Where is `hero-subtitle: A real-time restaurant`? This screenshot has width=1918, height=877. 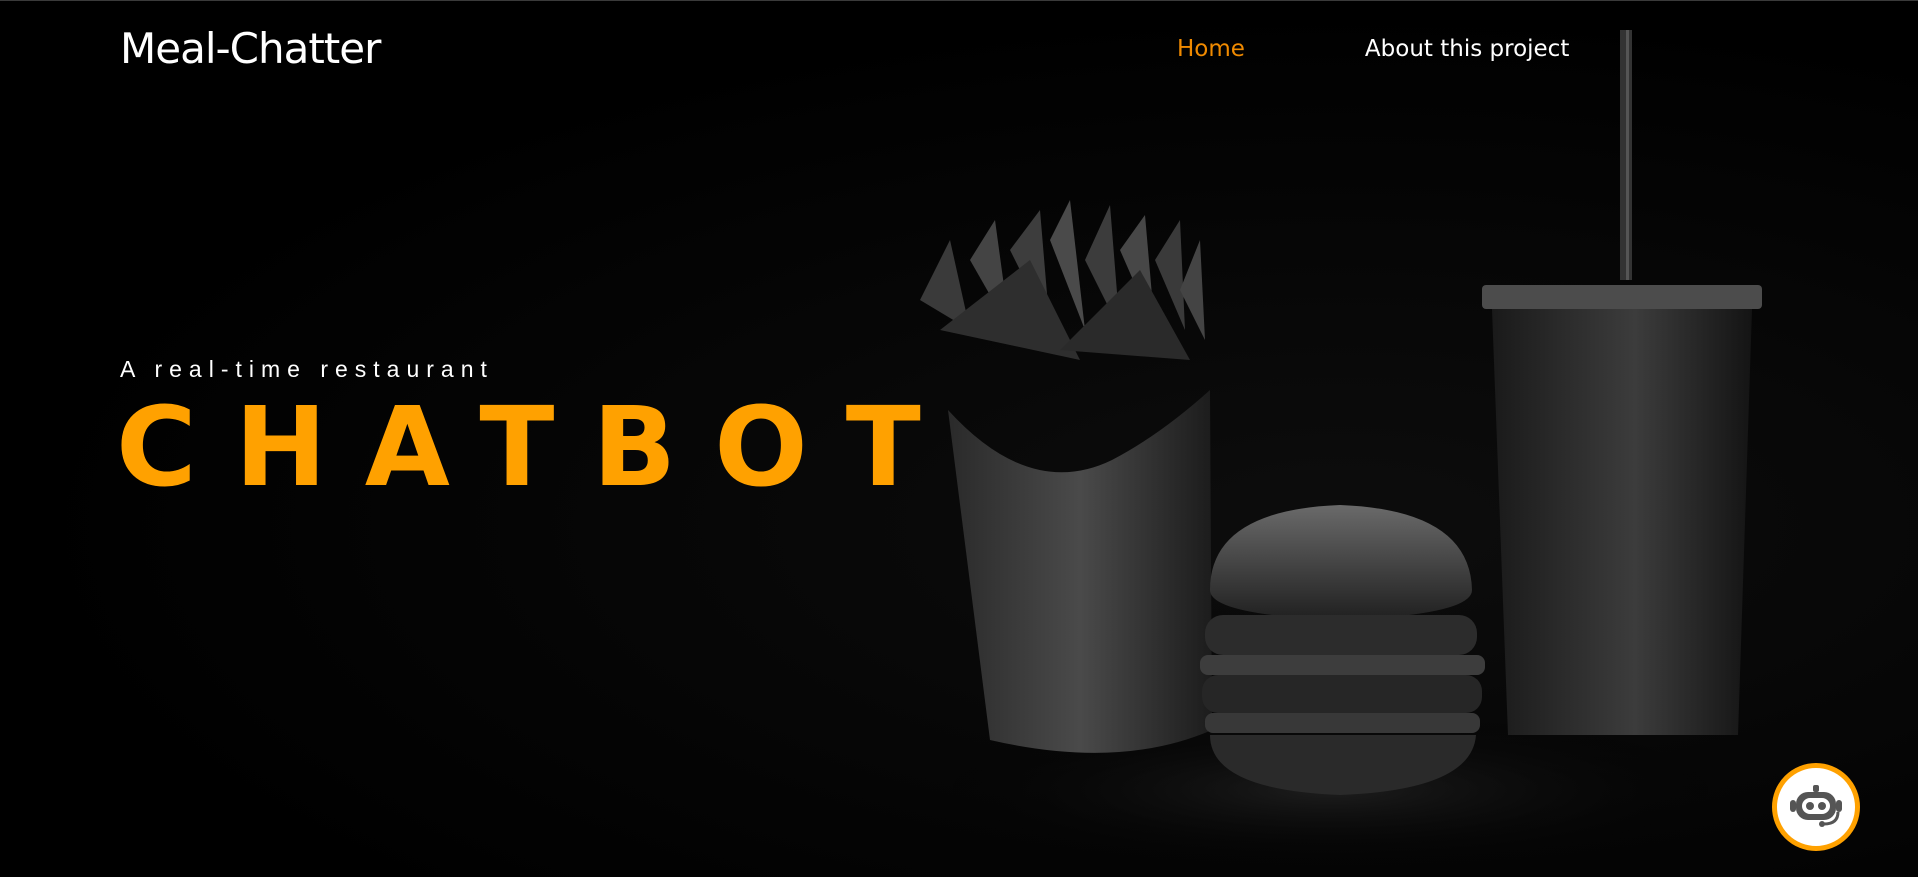
hero-subtitle: A real-time restaurant is located at coordinates (307, 369).